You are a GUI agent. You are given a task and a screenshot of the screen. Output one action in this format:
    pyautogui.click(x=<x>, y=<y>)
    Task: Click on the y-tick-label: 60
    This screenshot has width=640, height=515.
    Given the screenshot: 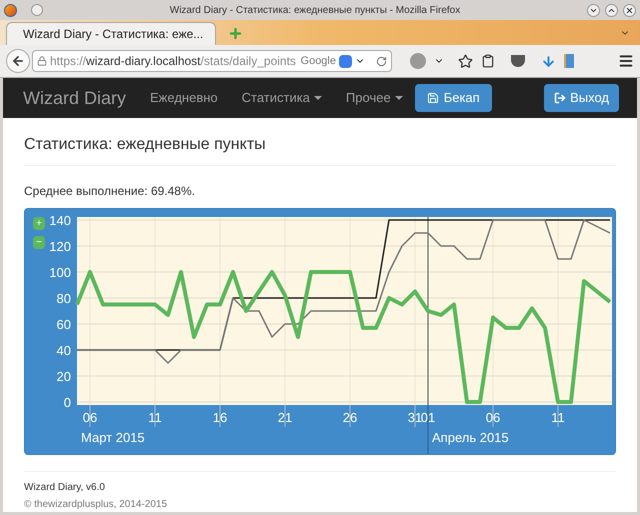 What is the action you would take?
    pyautogui.click(x=63, y=324)
    